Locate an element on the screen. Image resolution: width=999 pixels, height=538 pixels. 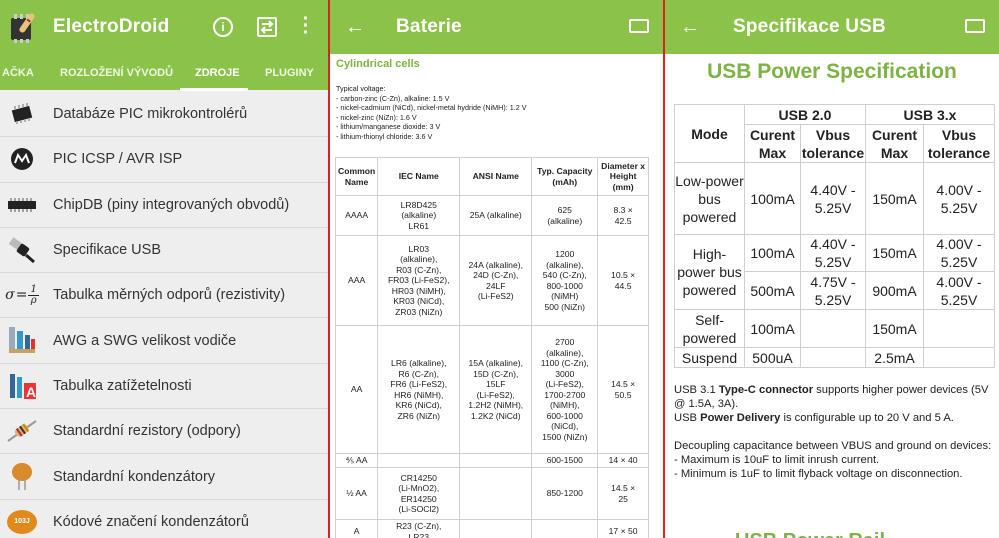
table-cell: High-power bus powered is located at coordinates (709, 272).